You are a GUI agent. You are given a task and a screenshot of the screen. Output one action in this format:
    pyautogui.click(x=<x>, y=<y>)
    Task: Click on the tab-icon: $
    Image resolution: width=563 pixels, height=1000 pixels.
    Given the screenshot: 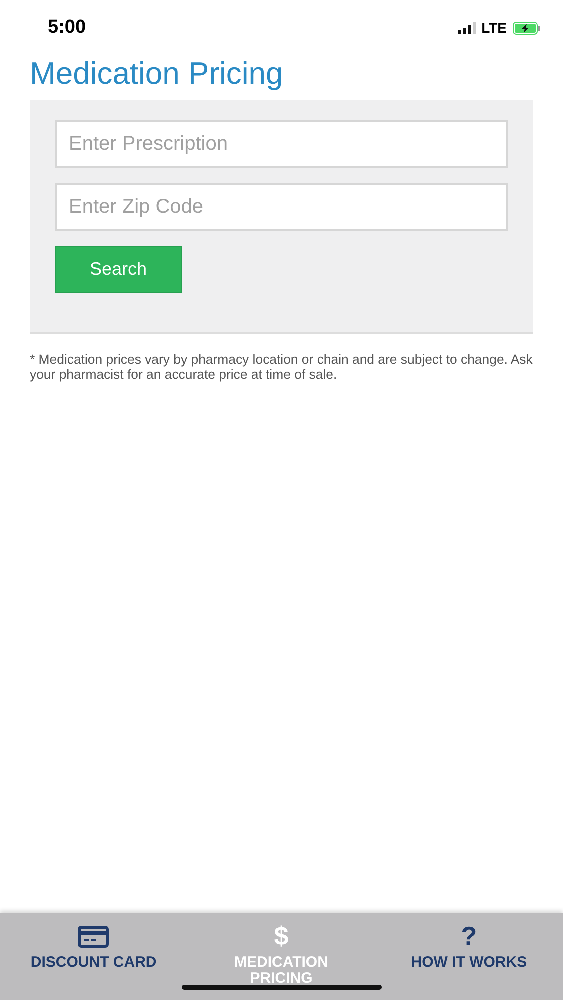 What is the action you would take?
    pyautogui.click(x=281, y=937)
    